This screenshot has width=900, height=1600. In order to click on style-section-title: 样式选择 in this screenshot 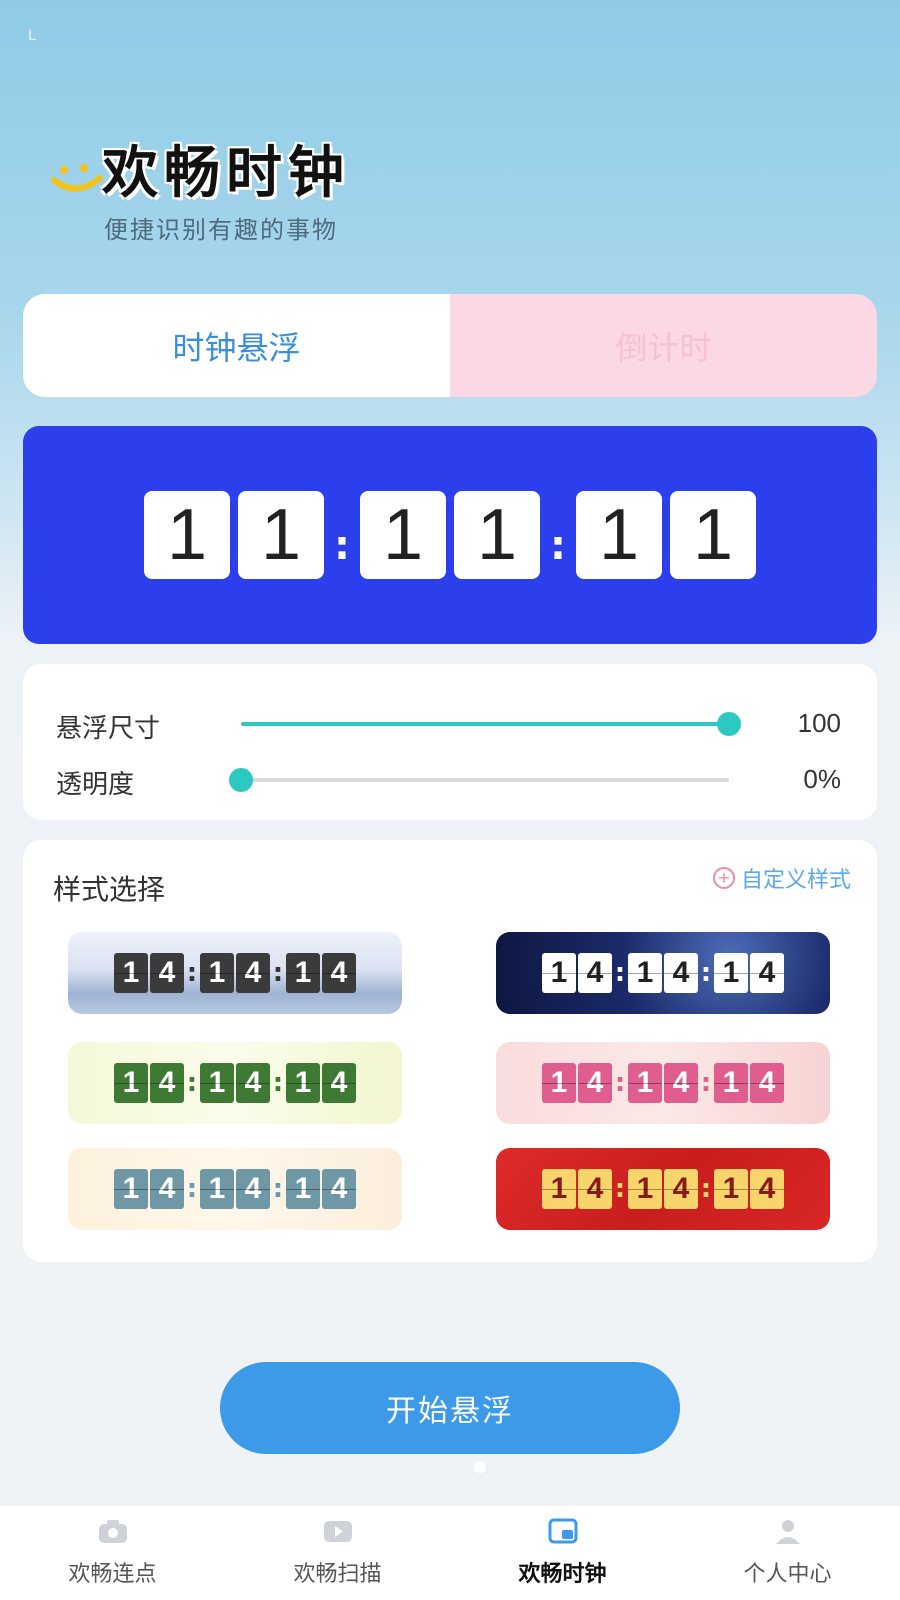, I will do `click(109, 889)`.